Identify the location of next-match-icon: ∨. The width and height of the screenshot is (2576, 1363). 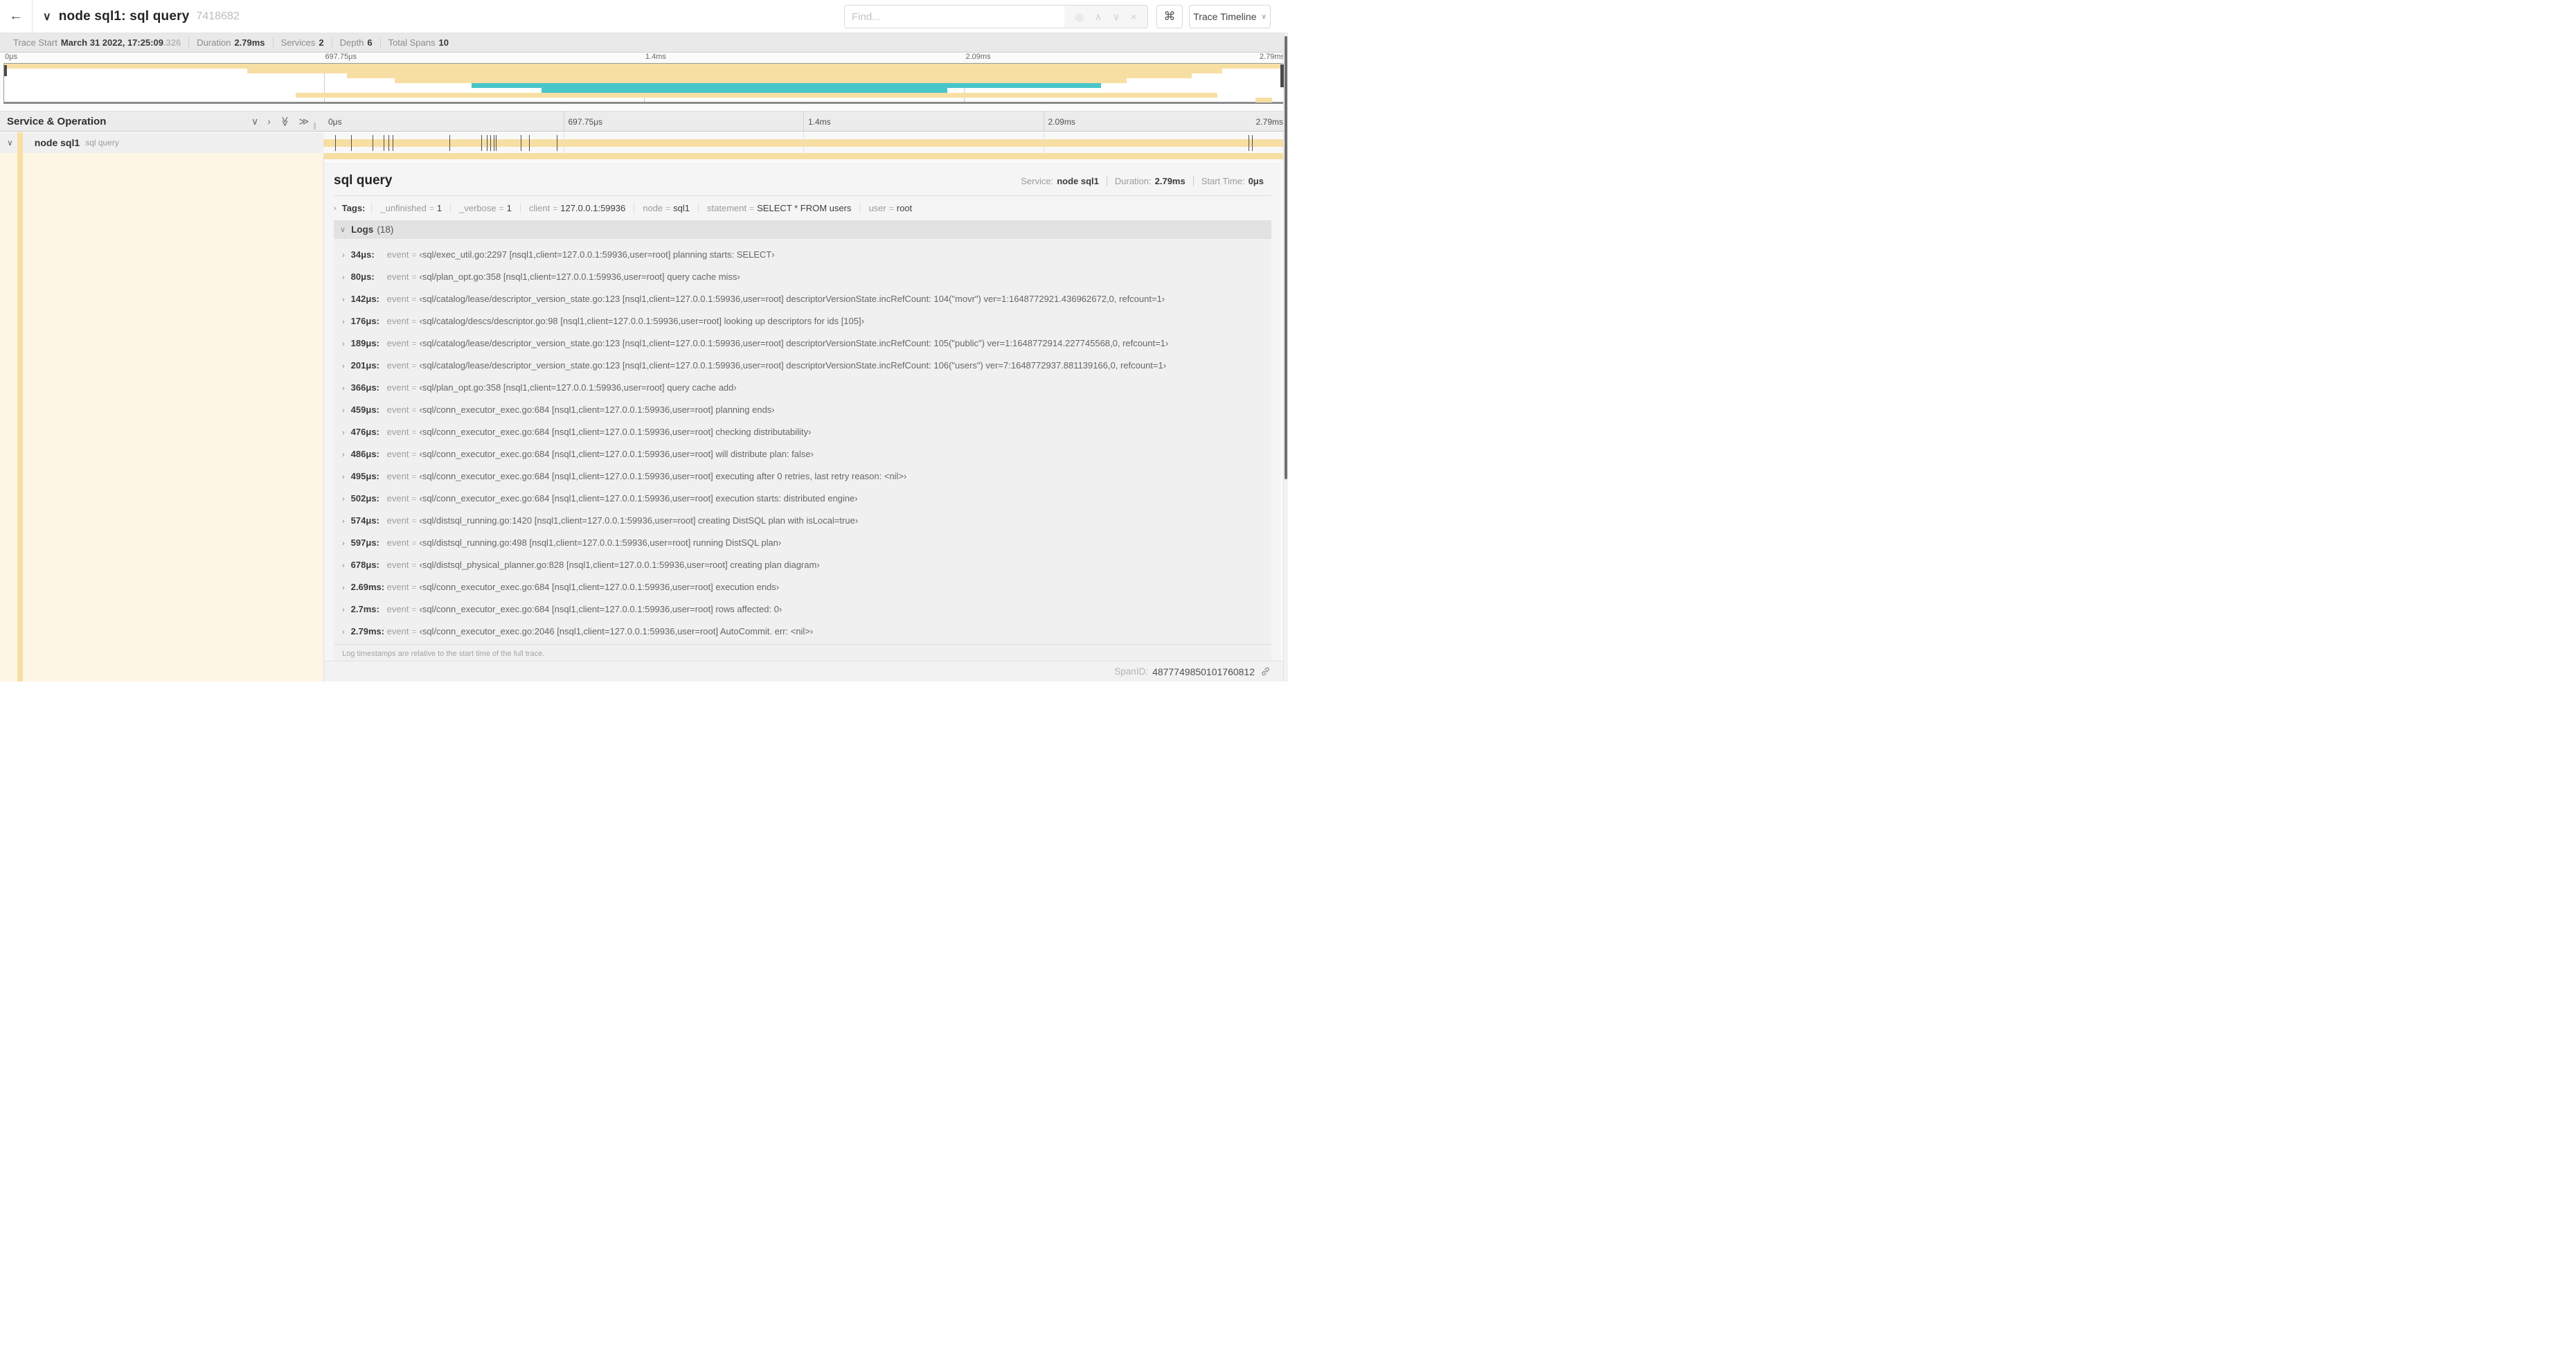
(1117, 17).